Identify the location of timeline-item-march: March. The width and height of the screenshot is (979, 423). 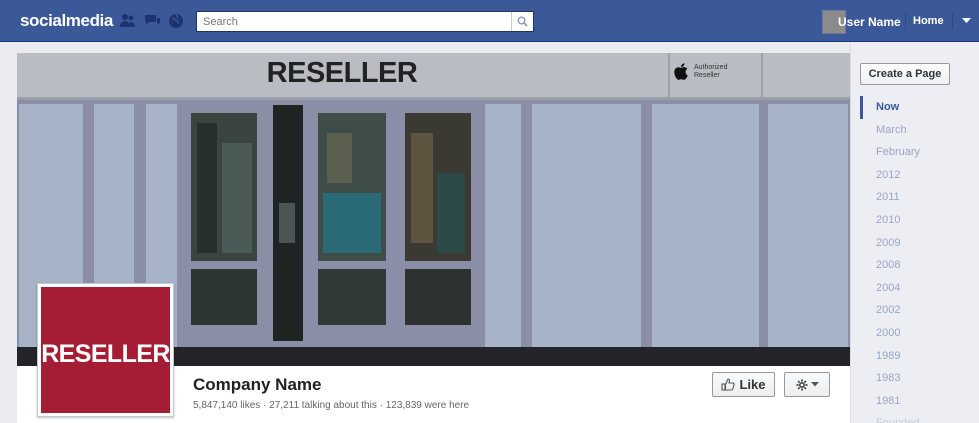
(915, 130).